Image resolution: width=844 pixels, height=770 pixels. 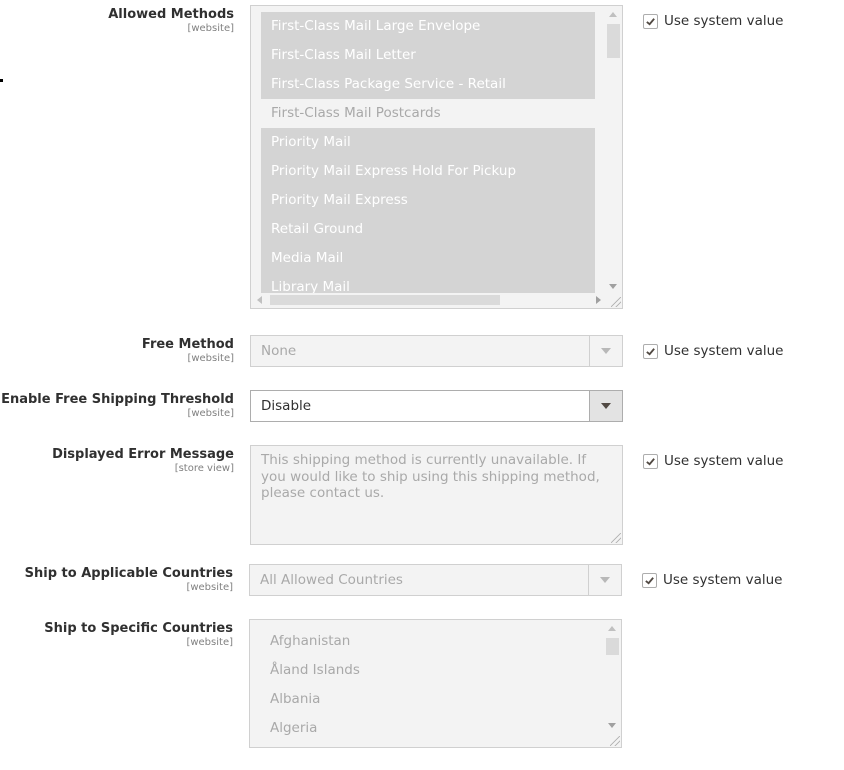 What do you see at coordinates (436, 351) in the screenshot?
I see `free-method-select: None` at bounding box center [436, 351].